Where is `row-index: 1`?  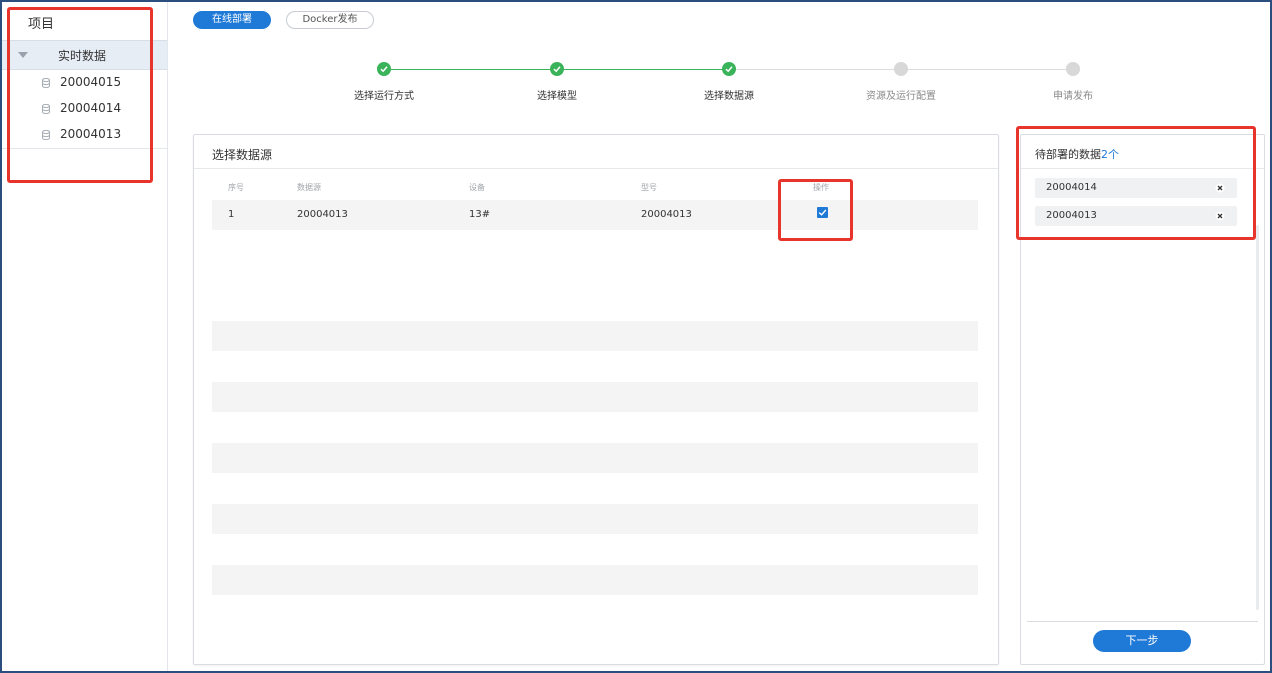 row-index: 1 is located at coordinates (231, 214).